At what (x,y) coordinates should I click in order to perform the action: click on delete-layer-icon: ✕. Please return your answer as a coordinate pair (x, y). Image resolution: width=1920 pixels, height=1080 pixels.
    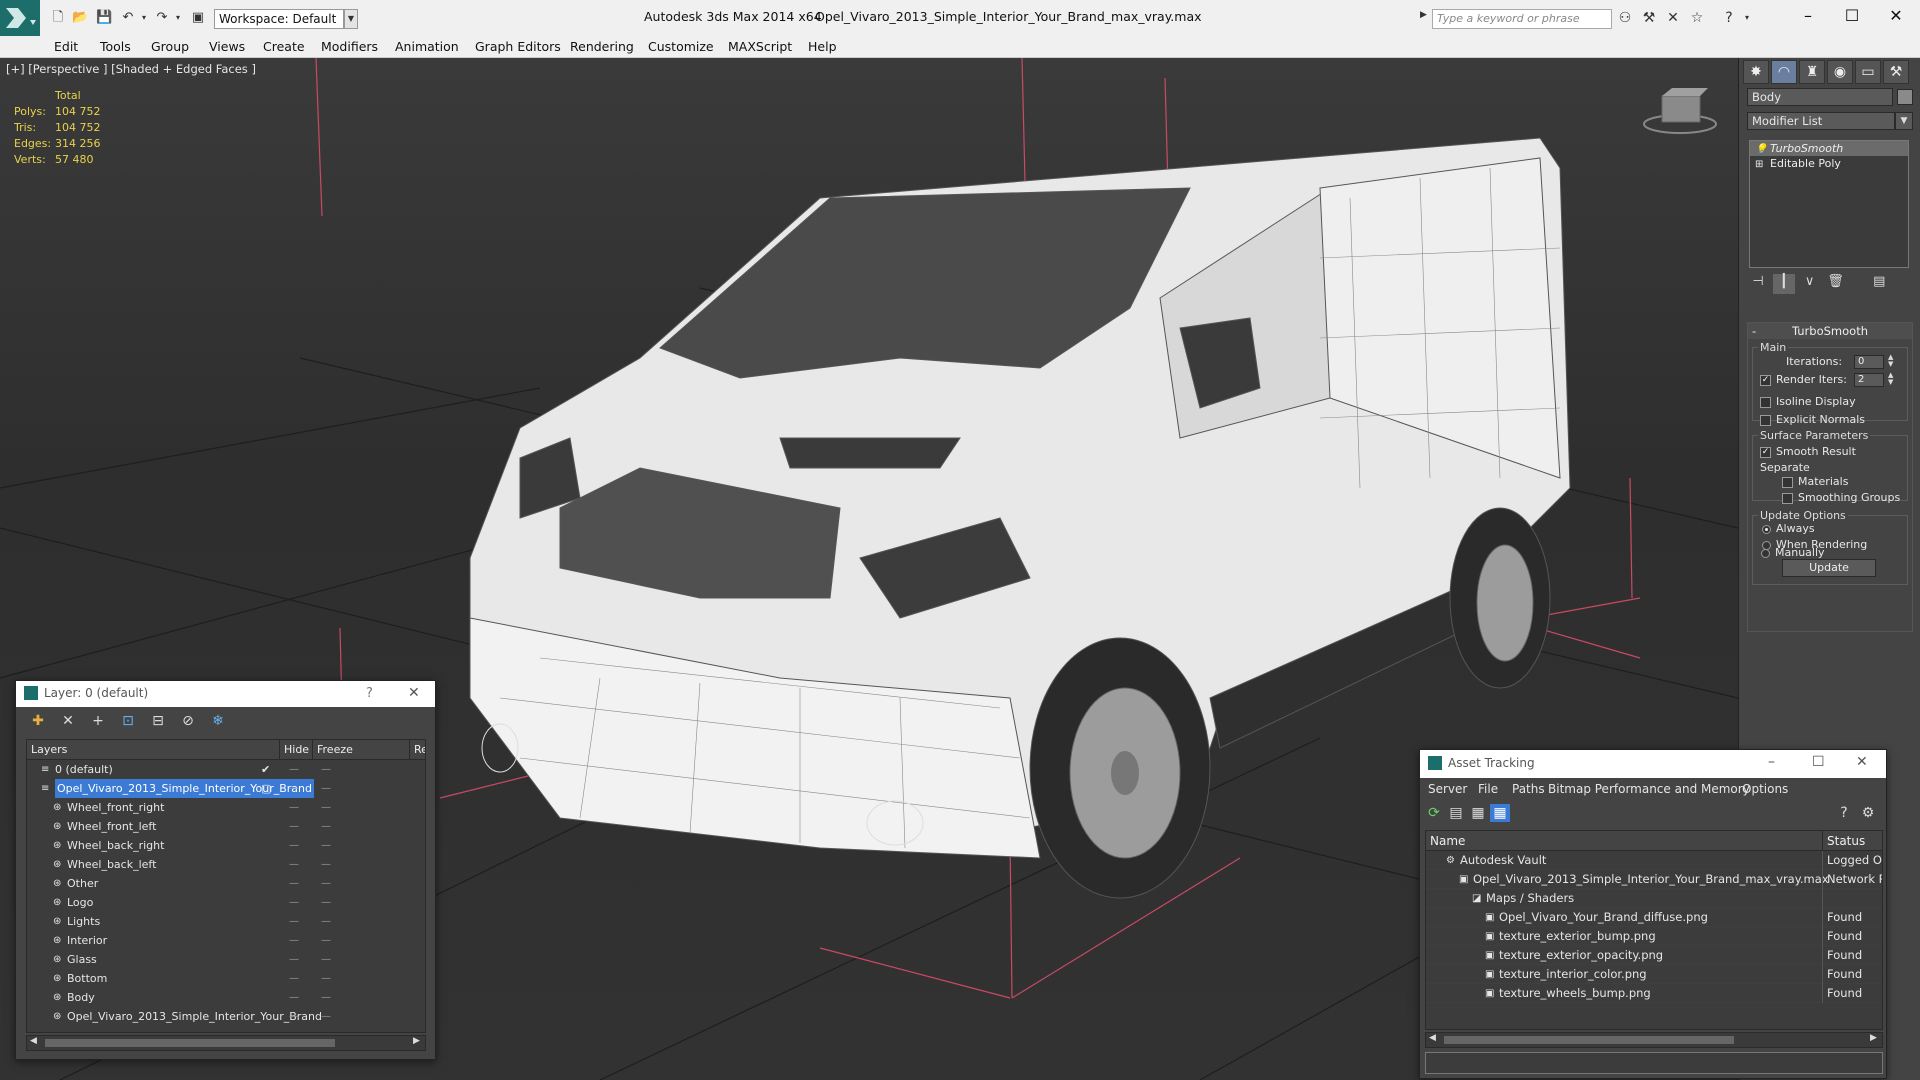
    Looking at the image, I should click on (68, 721).